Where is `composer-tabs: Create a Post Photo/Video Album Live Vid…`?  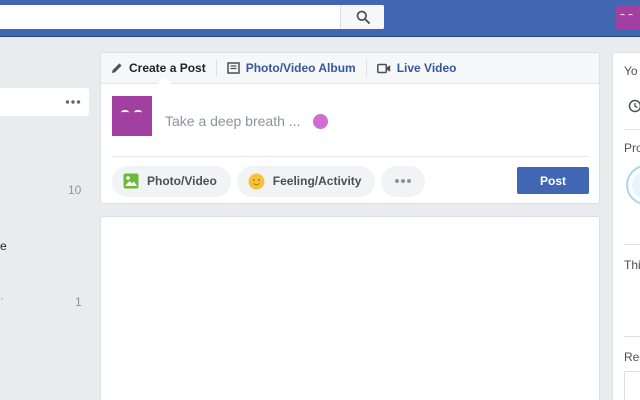 composer-tabs: Create a Post Photo/Video Album Live Vid… is located at coordinates (350, 68).